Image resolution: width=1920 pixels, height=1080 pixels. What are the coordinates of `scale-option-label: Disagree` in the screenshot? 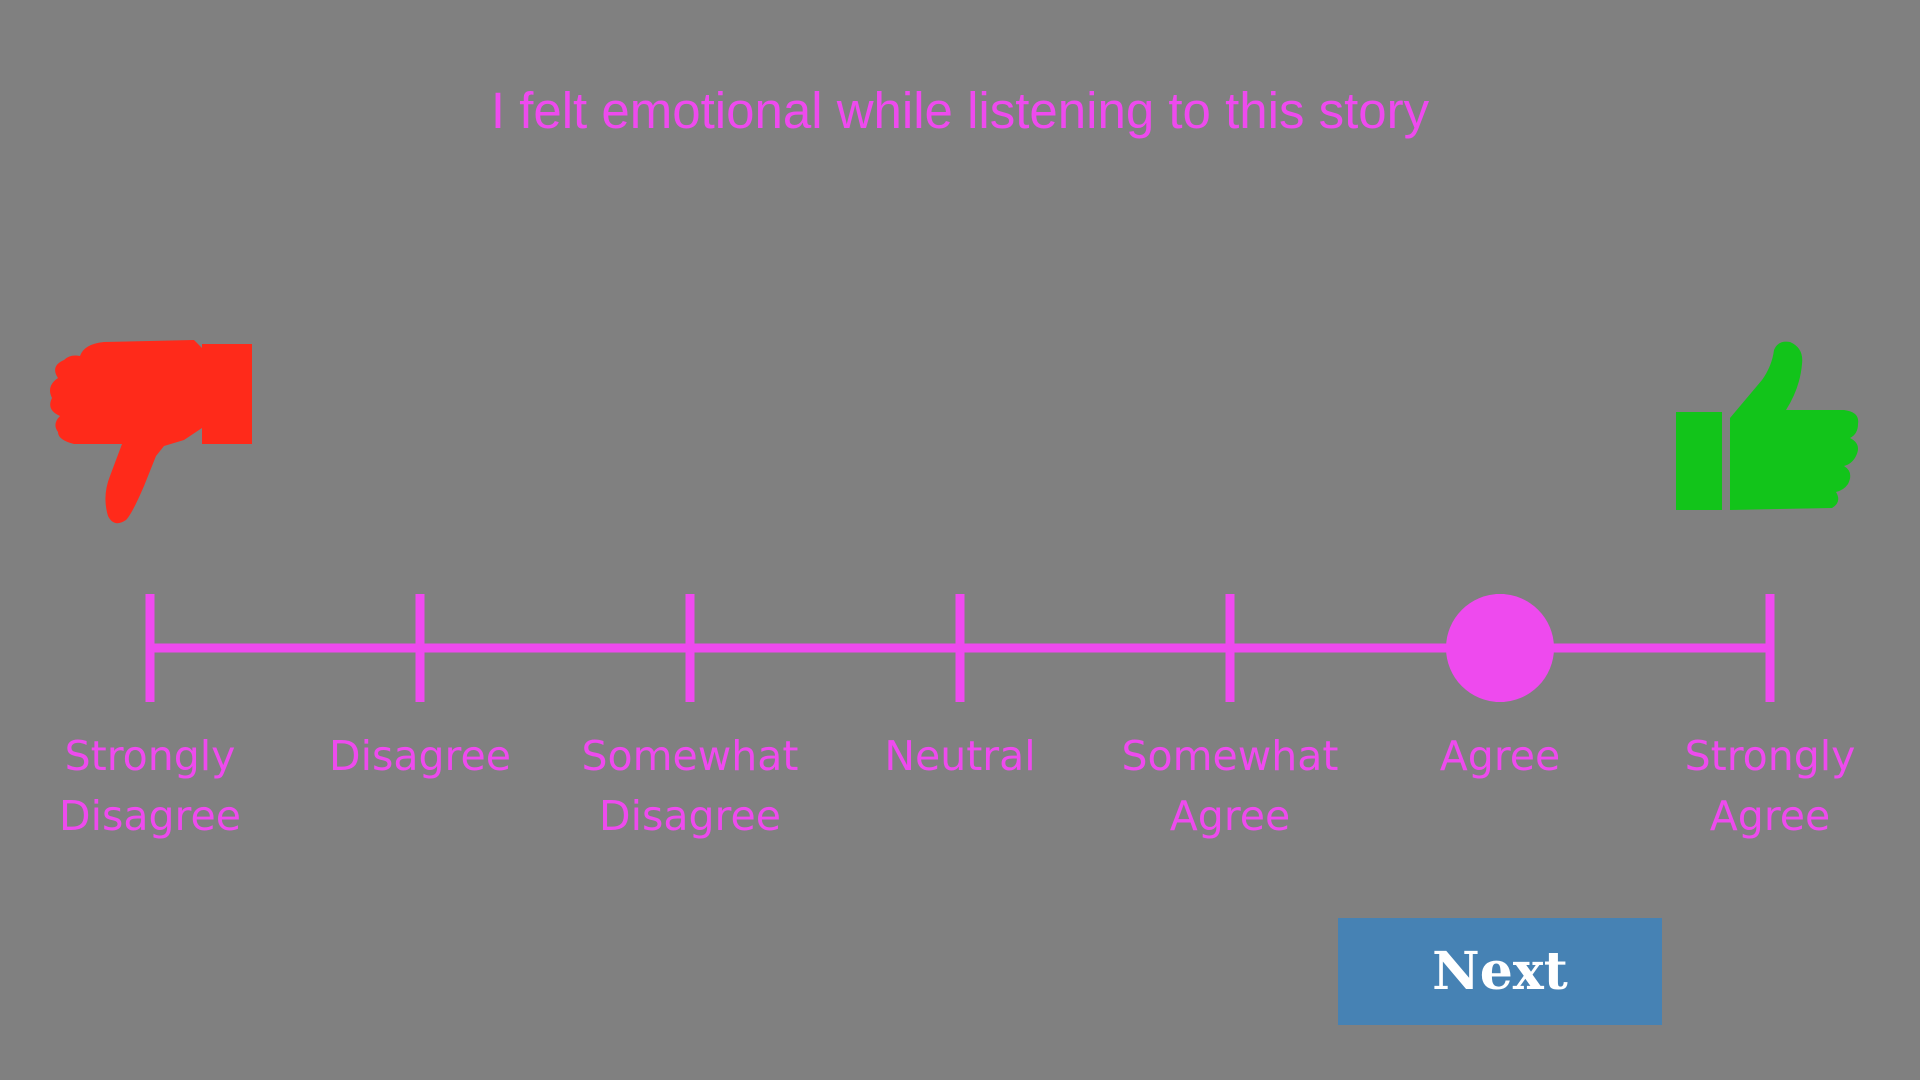 It's located at (420, 756).